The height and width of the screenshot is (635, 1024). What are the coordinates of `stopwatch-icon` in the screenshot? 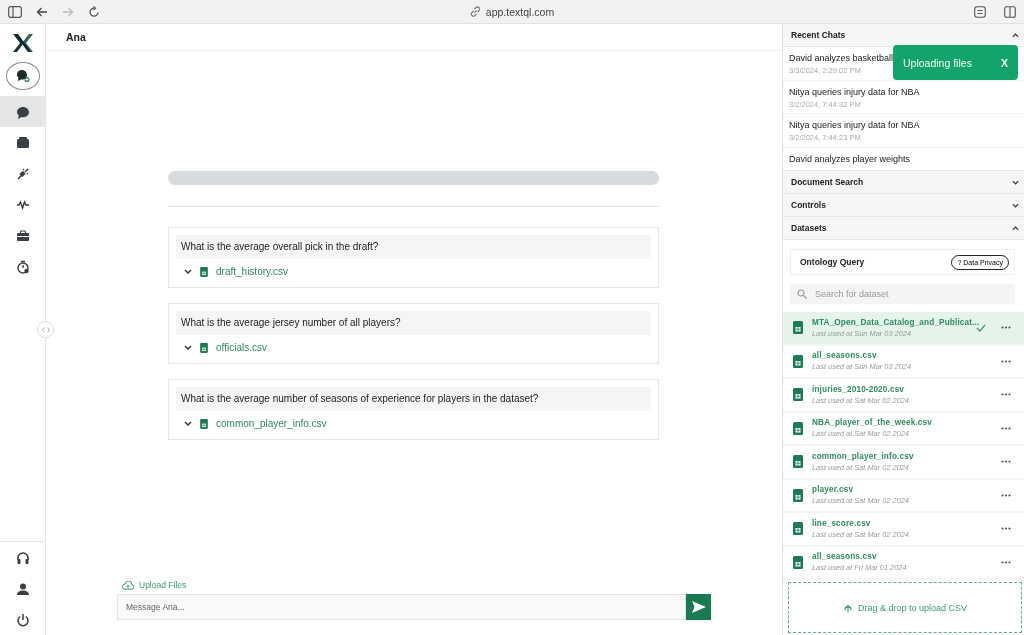 It's located at (22, 266).